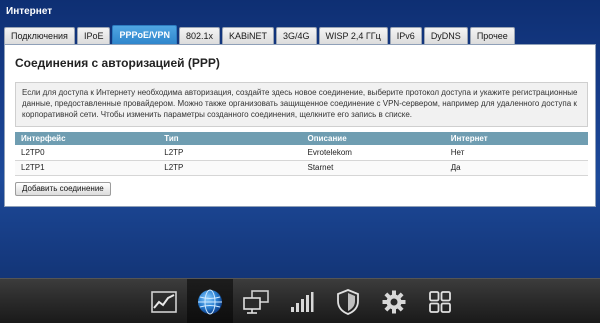 The height and width of the screenshot is (323, 600). I want to click on nav-home-network-button, so click(256, 301).